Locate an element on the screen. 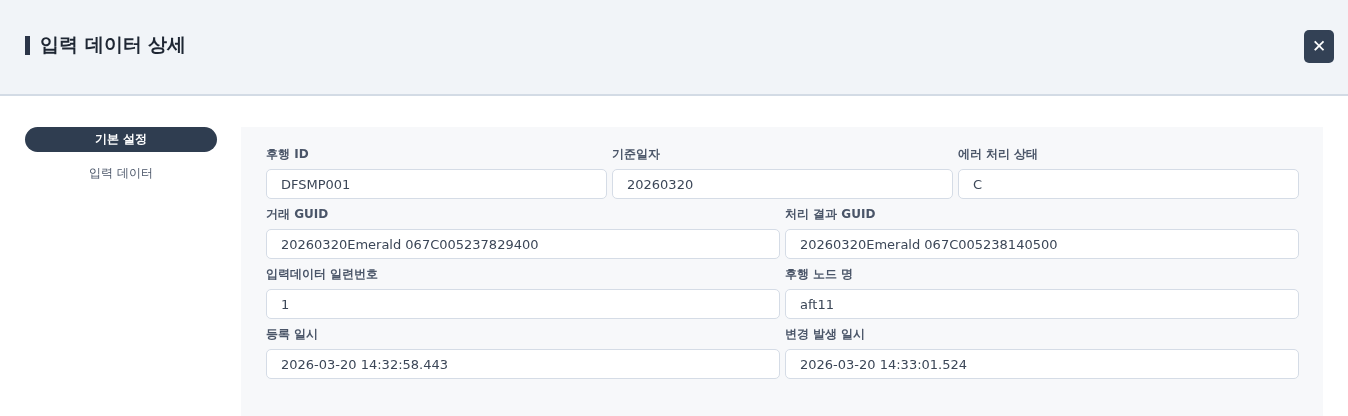 Image resolution: width=1348 pixels, height=416 pixels. input-field: 1 is located at coordinates (523, 304).